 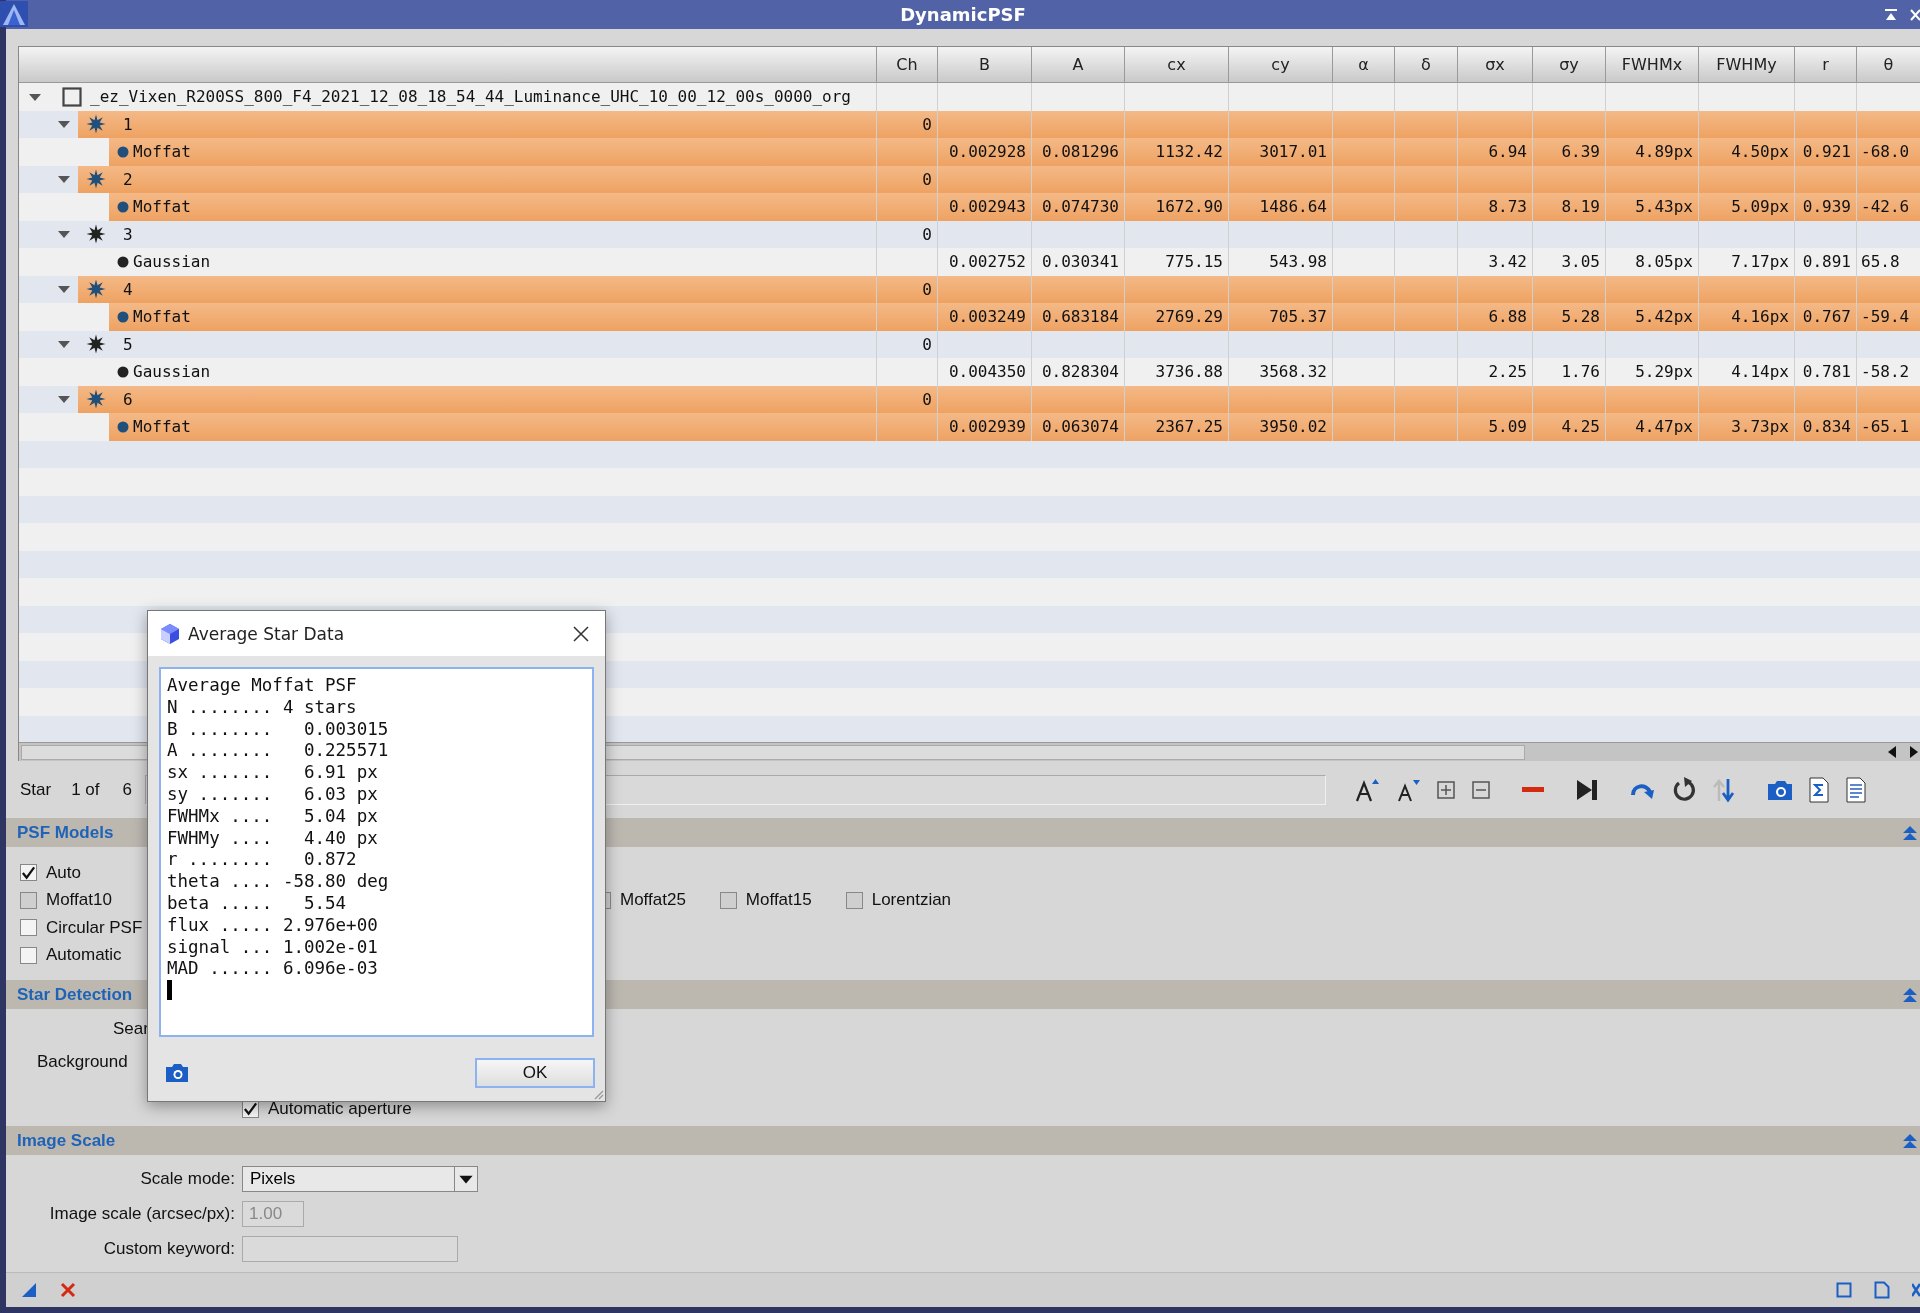 I want to click on table-cell: 3.42, so click(x=1507, y=262).